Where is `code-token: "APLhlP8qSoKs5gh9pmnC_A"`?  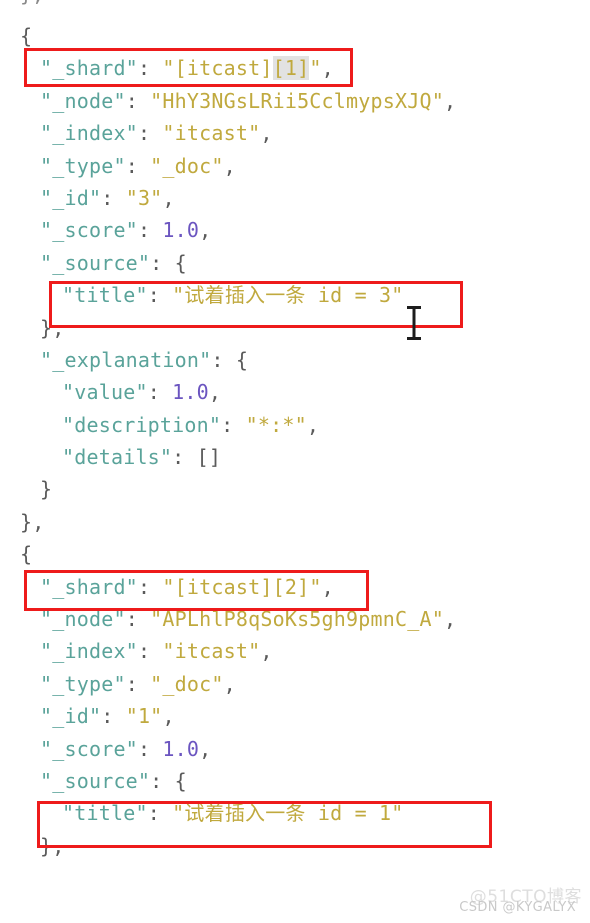
code-token: "APLhlP8qSoKs5gh9pmnC_A" is located at coordinates (297, 619).